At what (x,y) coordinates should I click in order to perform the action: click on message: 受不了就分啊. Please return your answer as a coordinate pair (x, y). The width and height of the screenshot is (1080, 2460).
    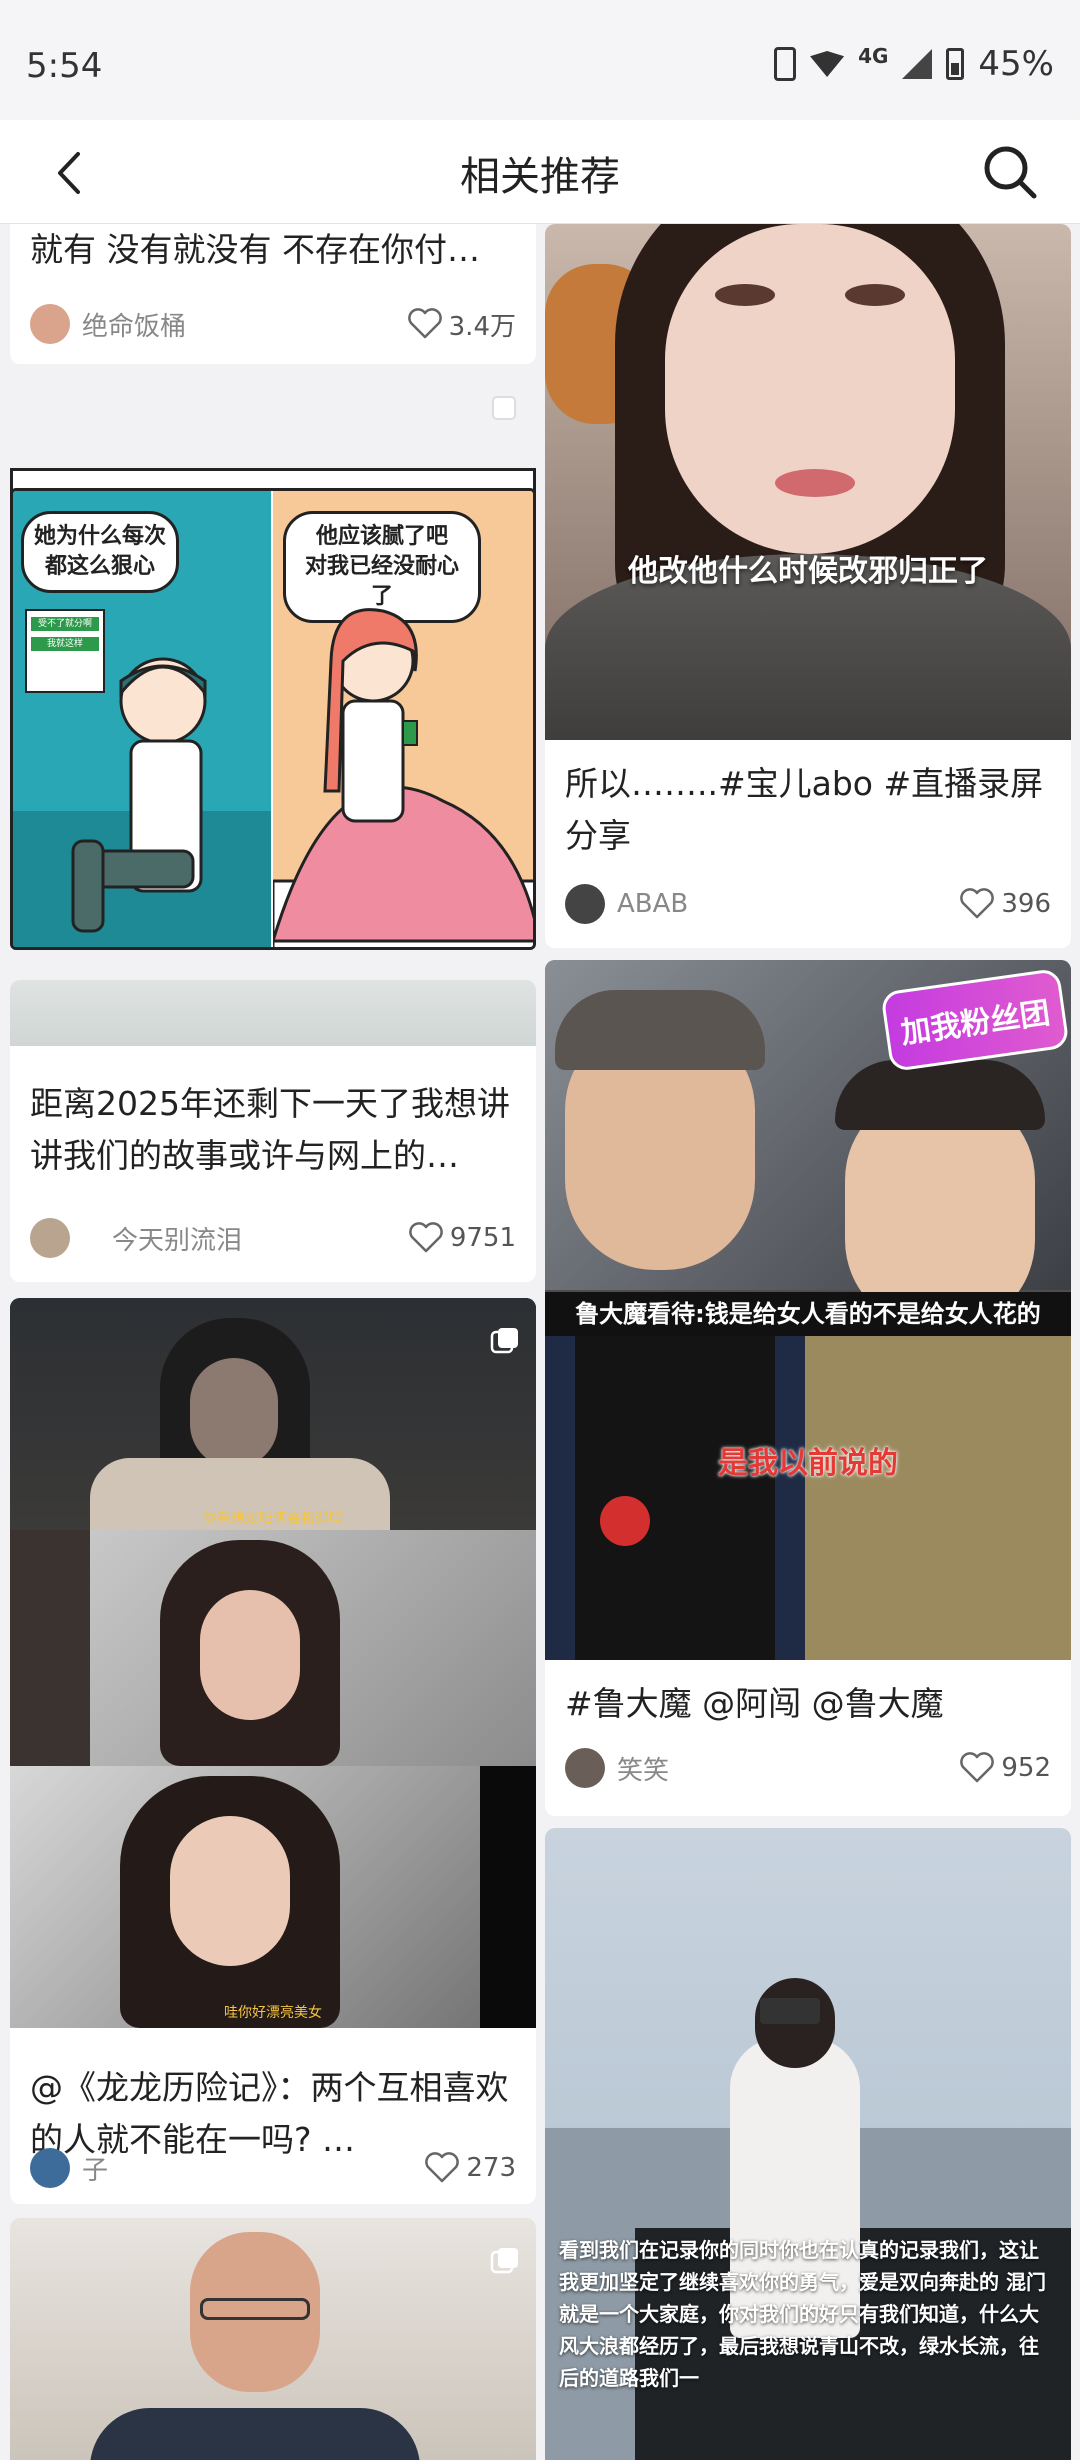
    Looking at the image, I should click on (65, 624).